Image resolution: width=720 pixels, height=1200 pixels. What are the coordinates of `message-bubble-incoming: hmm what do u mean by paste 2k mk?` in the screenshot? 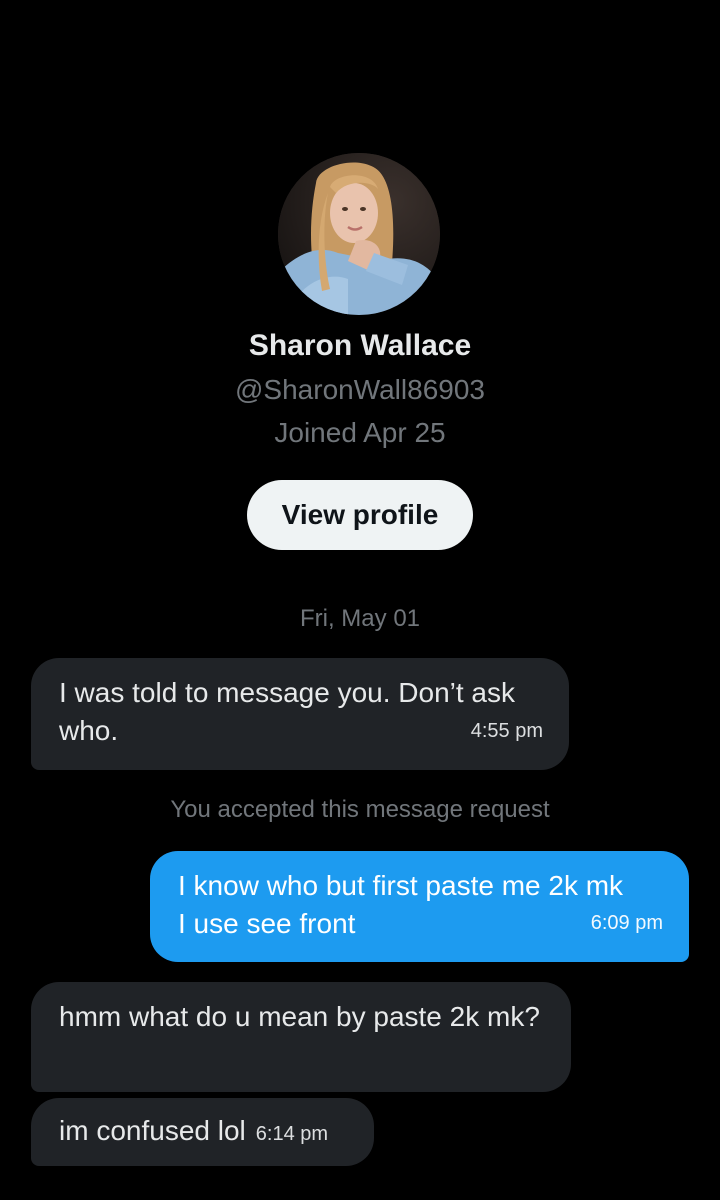 It's located at (301, 1037).